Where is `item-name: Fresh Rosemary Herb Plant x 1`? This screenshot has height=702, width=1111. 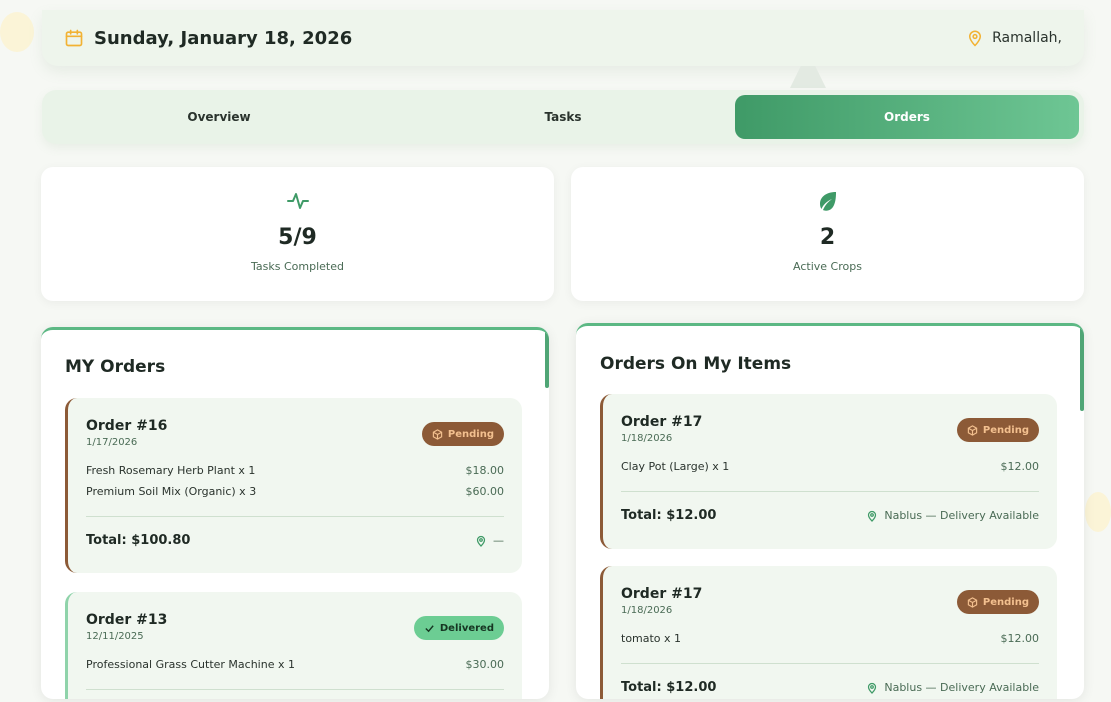 item-name: Fresh Rosemary Herb Plant x 1 is located at coordinates (171, 470).